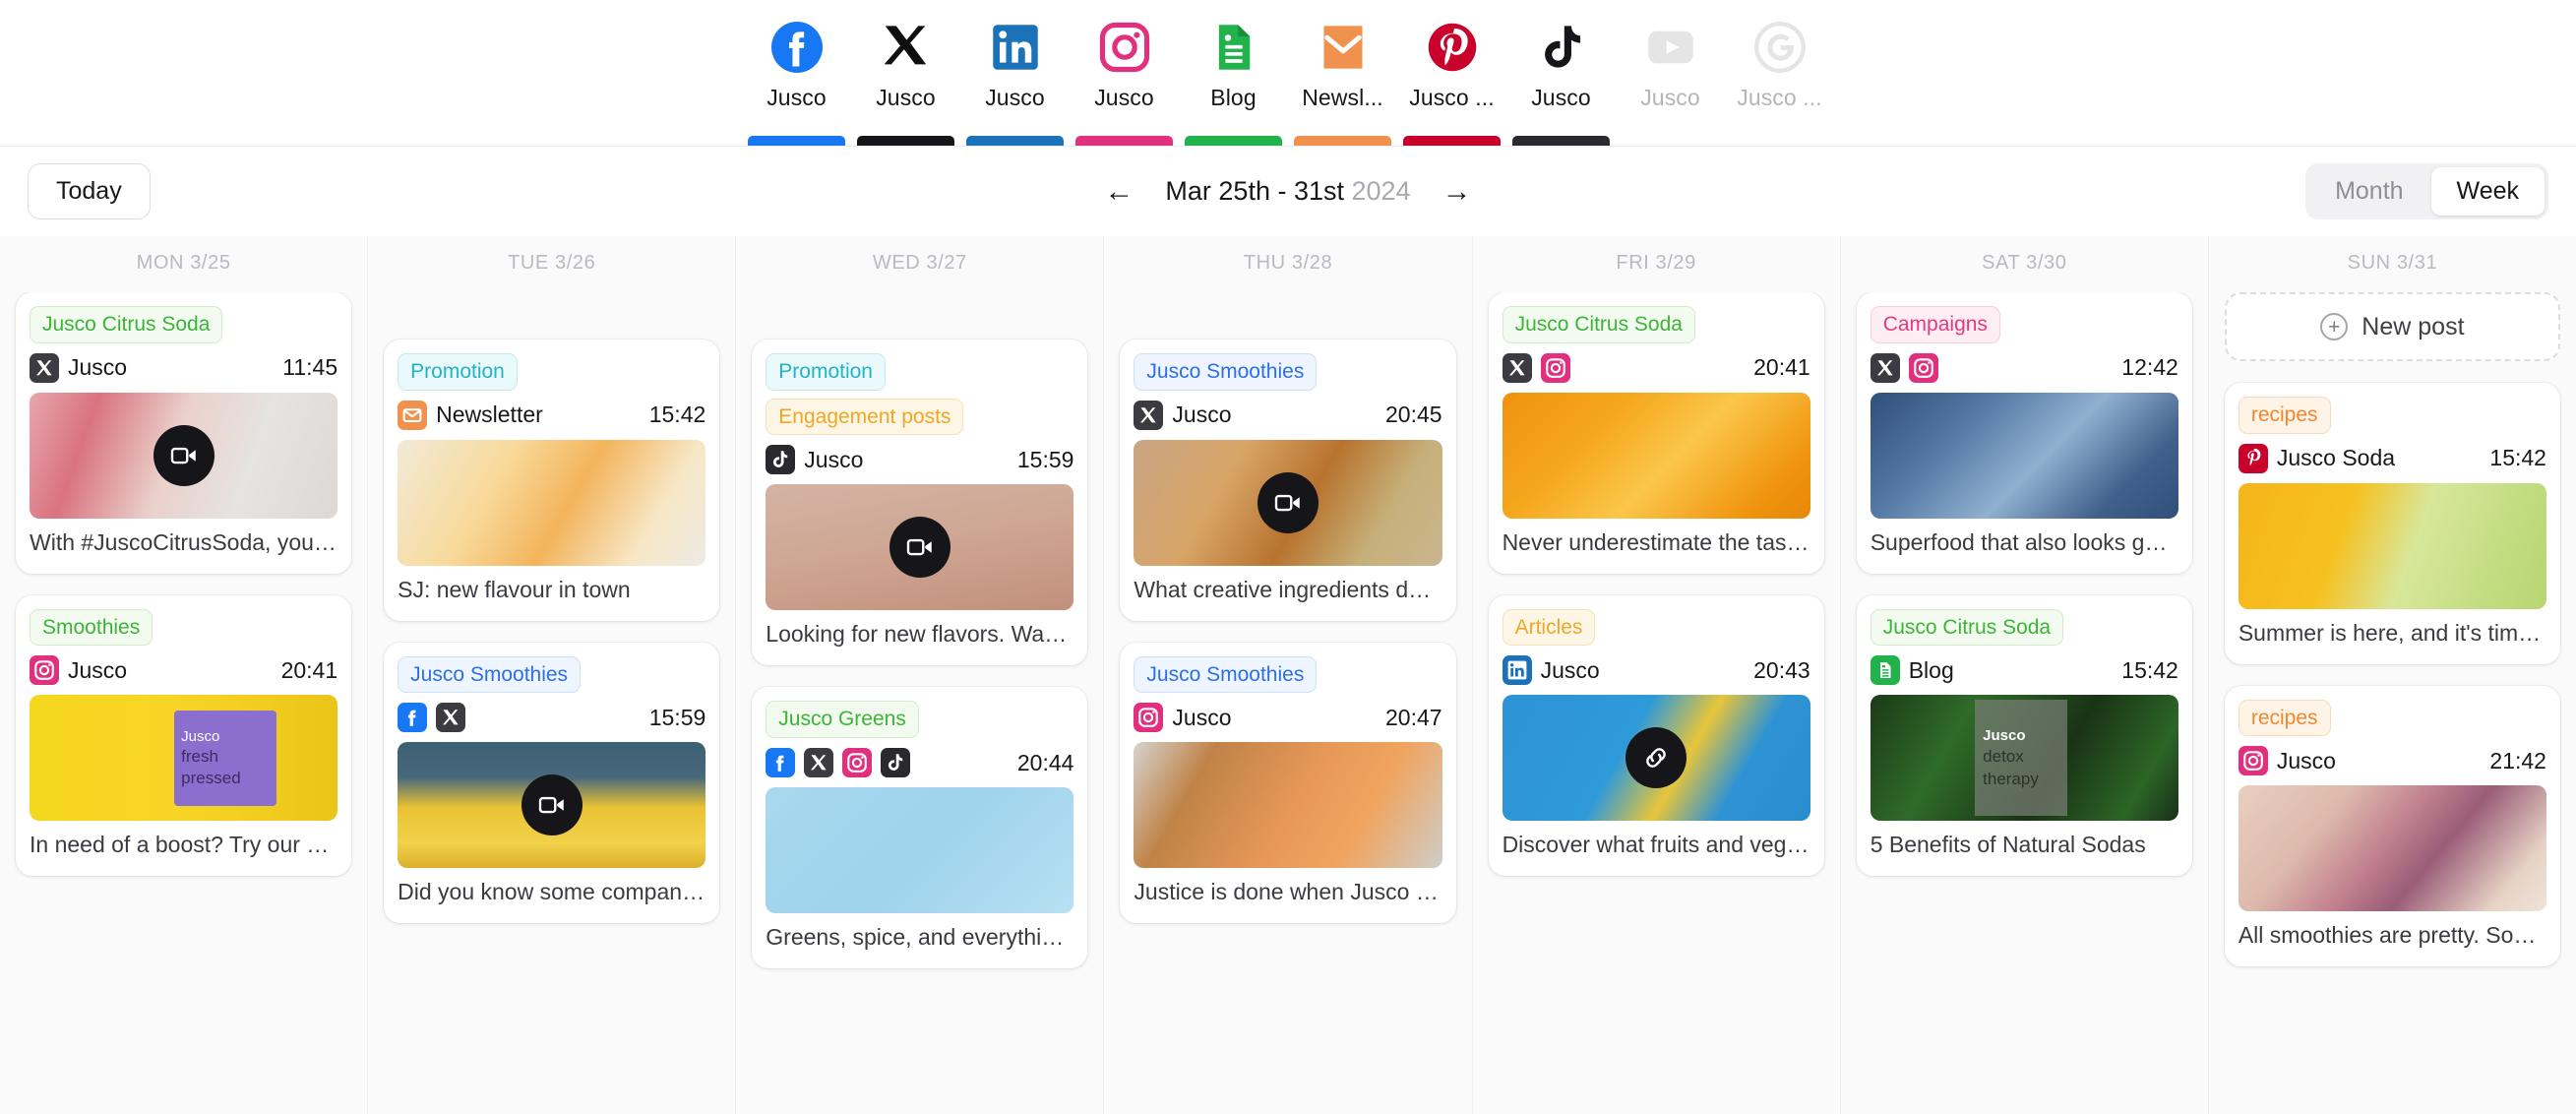  What do you see at coordinates (1045, 762) in the screenshot?
I see `post-time: 20:44` at bounding box center [1045, 762].